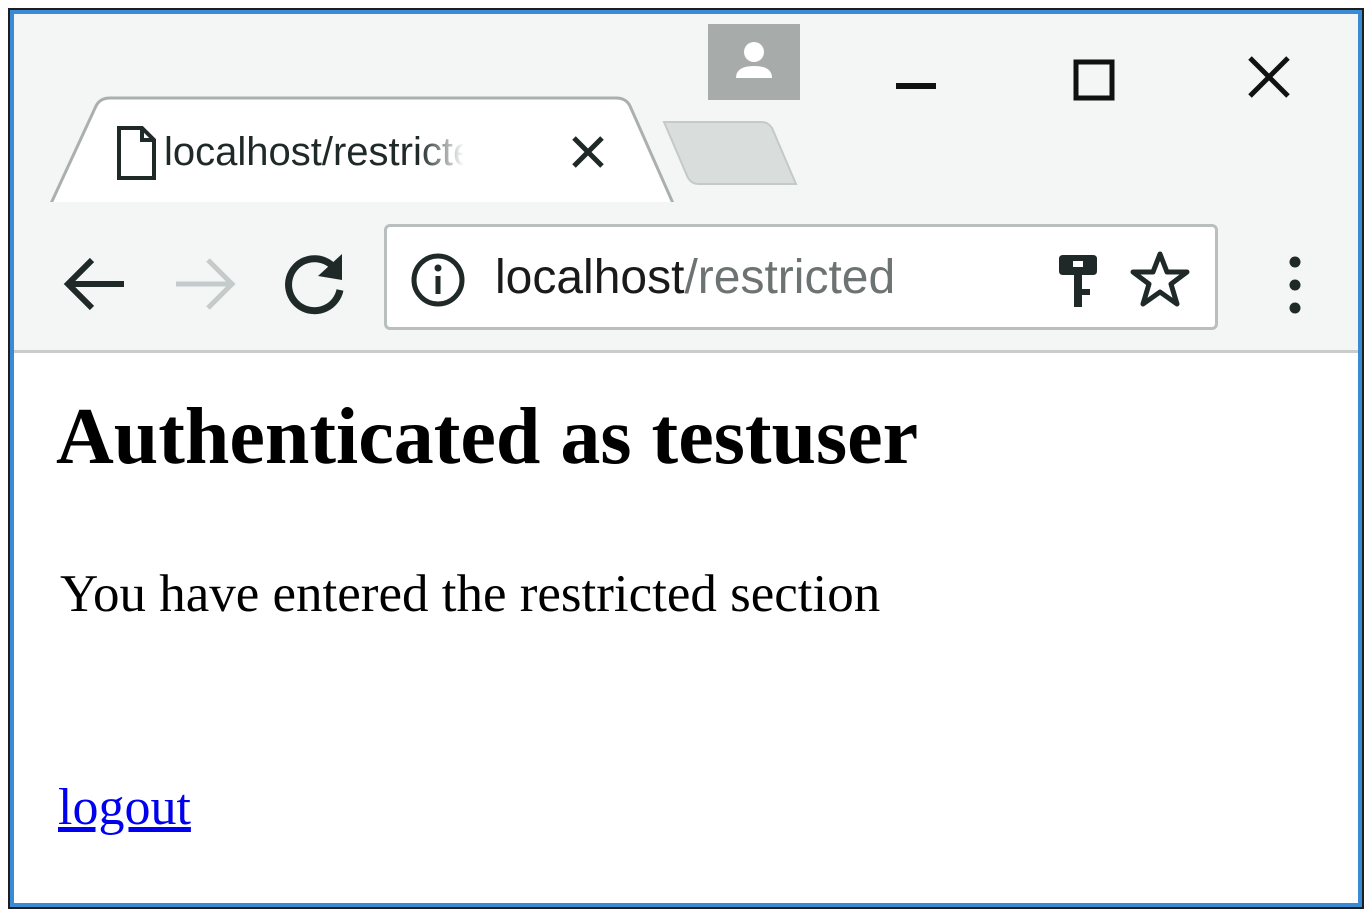 The width and height of the screenshot is (1372, 915). I want to click on forward-arrow-icon, so click(205, 284).